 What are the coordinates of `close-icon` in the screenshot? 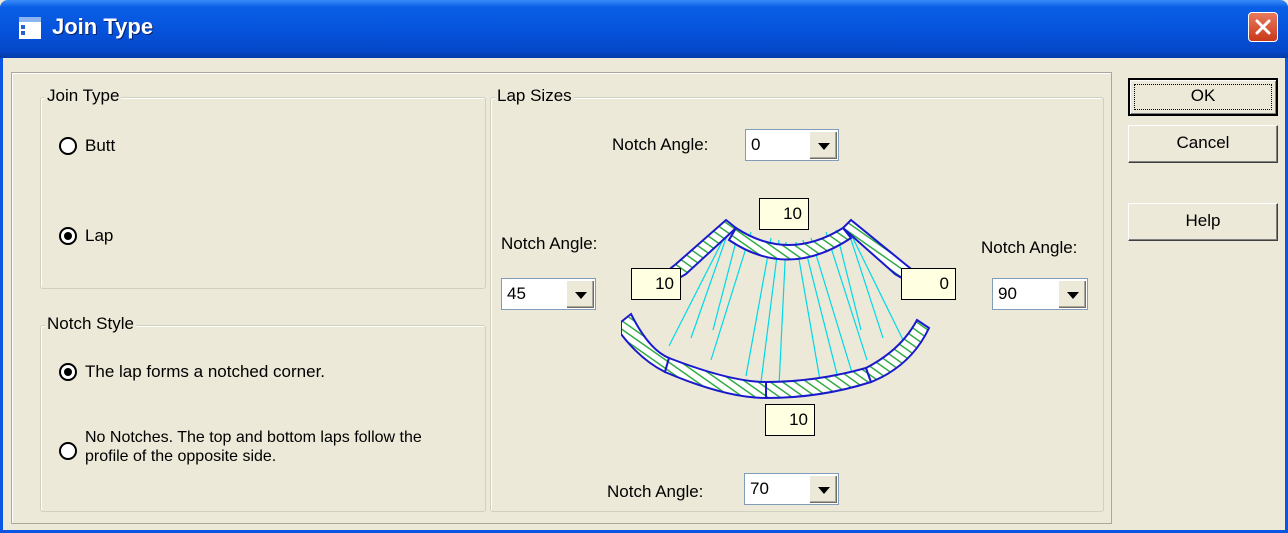 It's located at (1263, 27).